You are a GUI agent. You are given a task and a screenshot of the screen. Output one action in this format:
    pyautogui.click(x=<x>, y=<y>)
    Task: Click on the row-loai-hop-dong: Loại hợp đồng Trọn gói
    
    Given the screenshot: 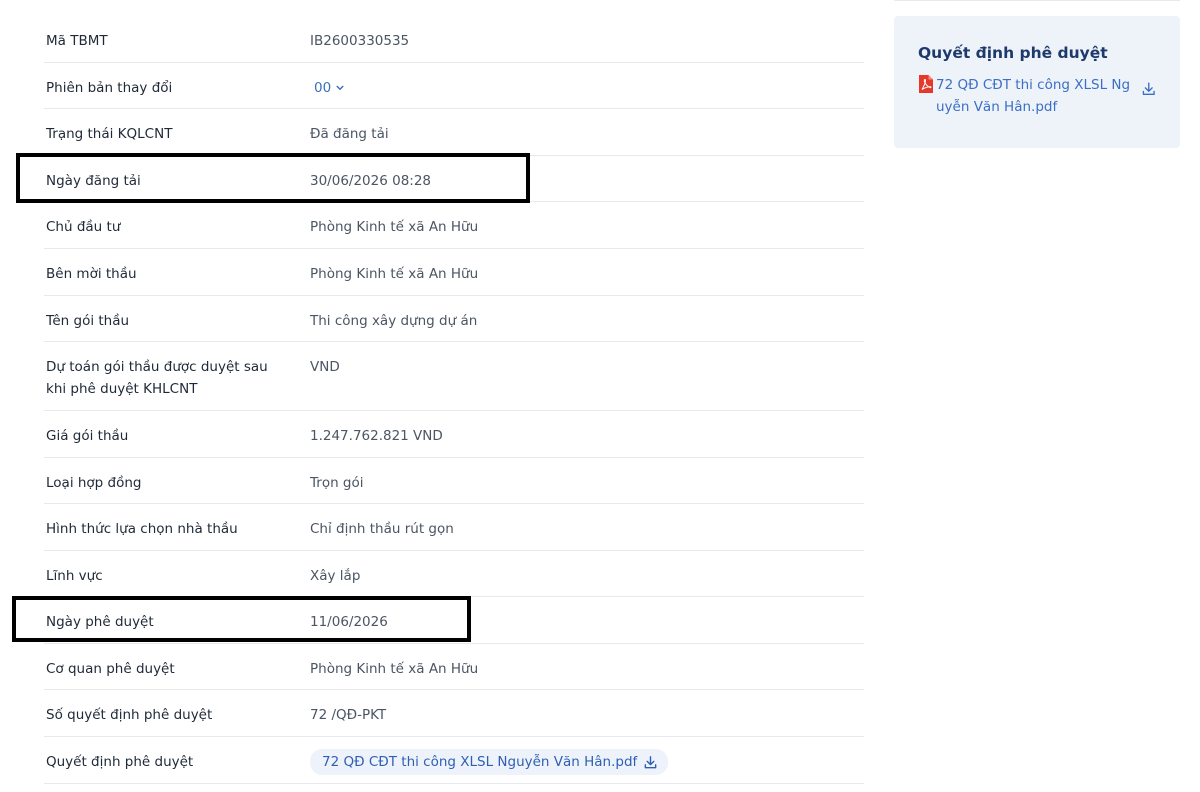 What is the action you would take?
    pyautogui.click(x=454, y=481)
    